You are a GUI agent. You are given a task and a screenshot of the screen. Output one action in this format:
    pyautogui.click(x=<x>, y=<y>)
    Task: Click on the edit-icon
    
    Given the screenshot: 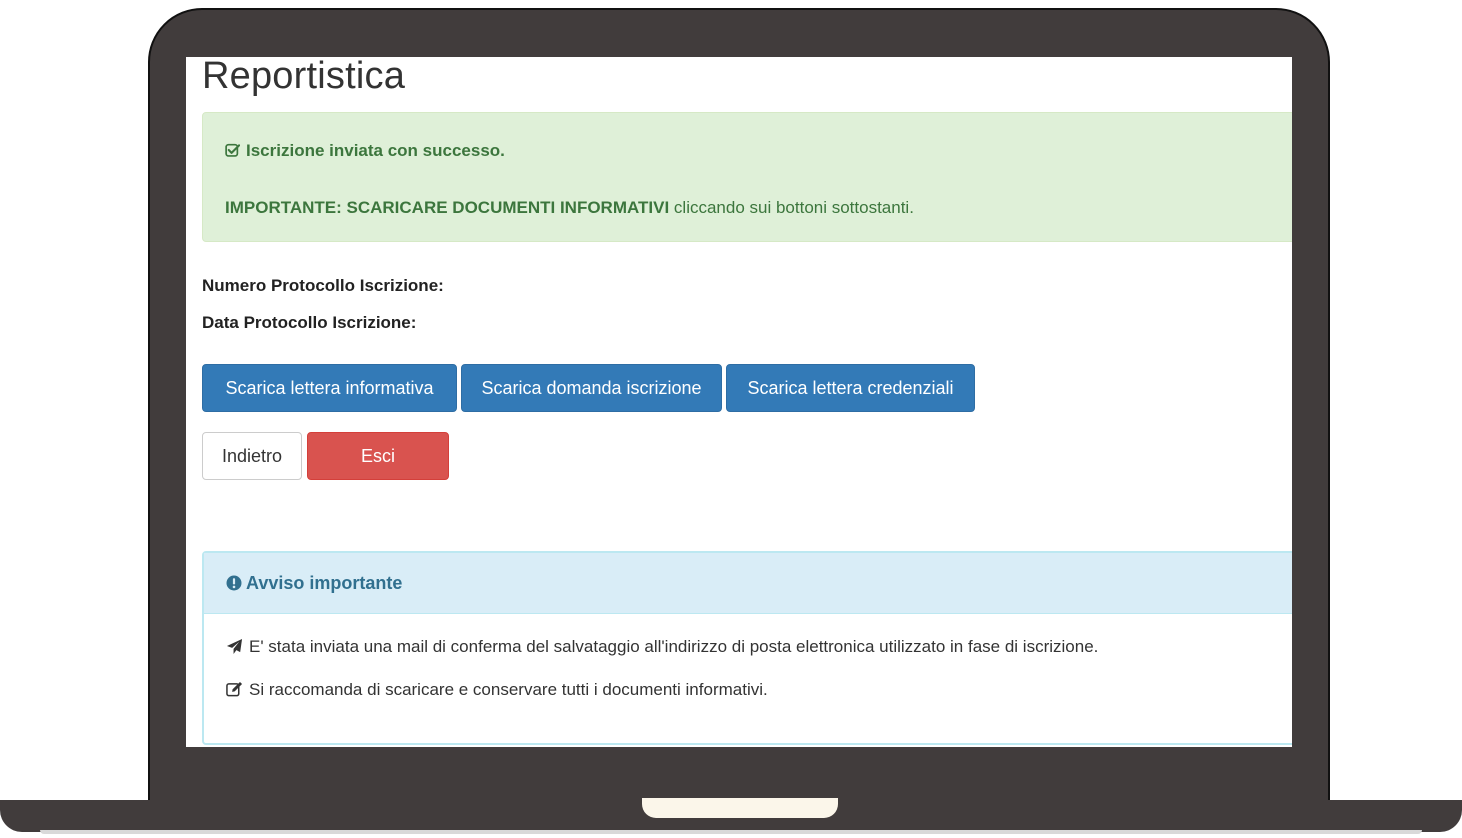 What is the action you would take?
    pyautogui.click(x=234, y=689)
    